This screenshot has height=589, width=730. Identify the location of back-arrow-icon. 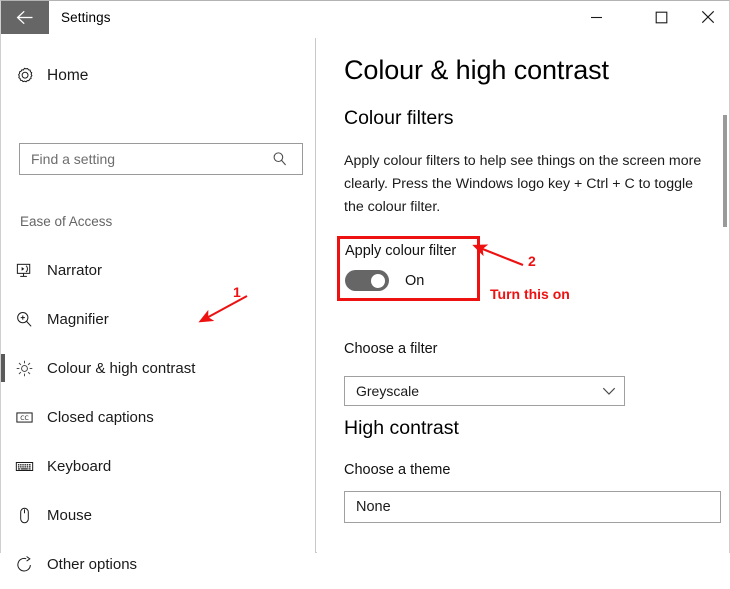
(25, 17).